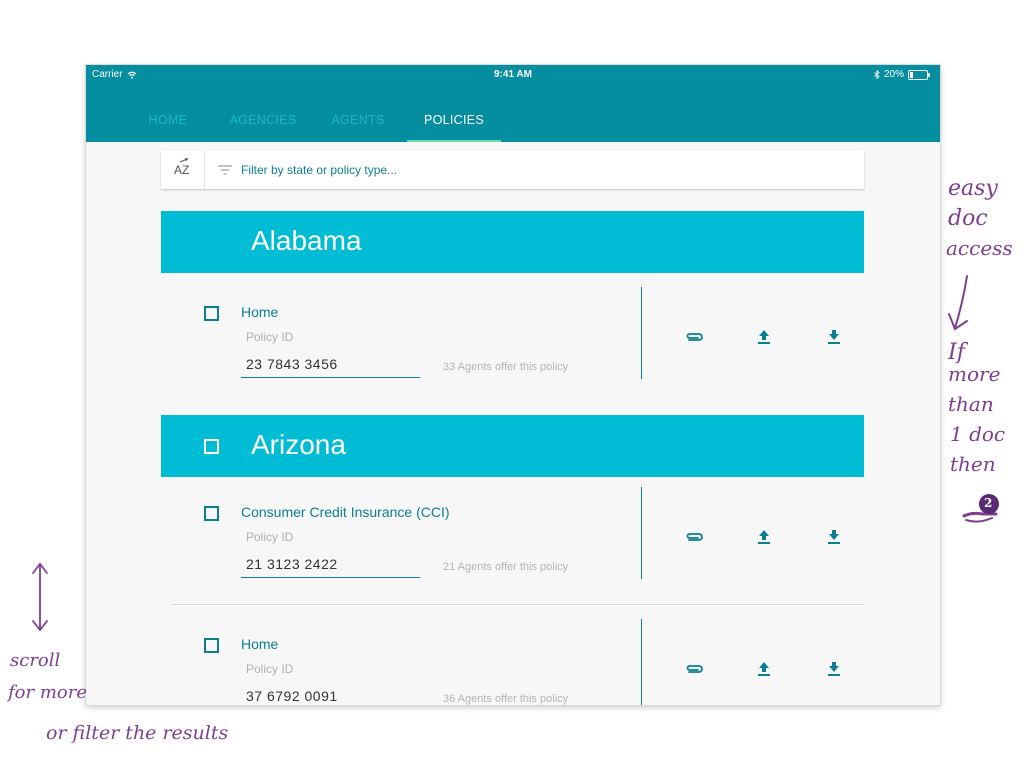 The width and height of the screenshot is (1024, 768). I want to click on svg-text: Z, so click(185, 170).